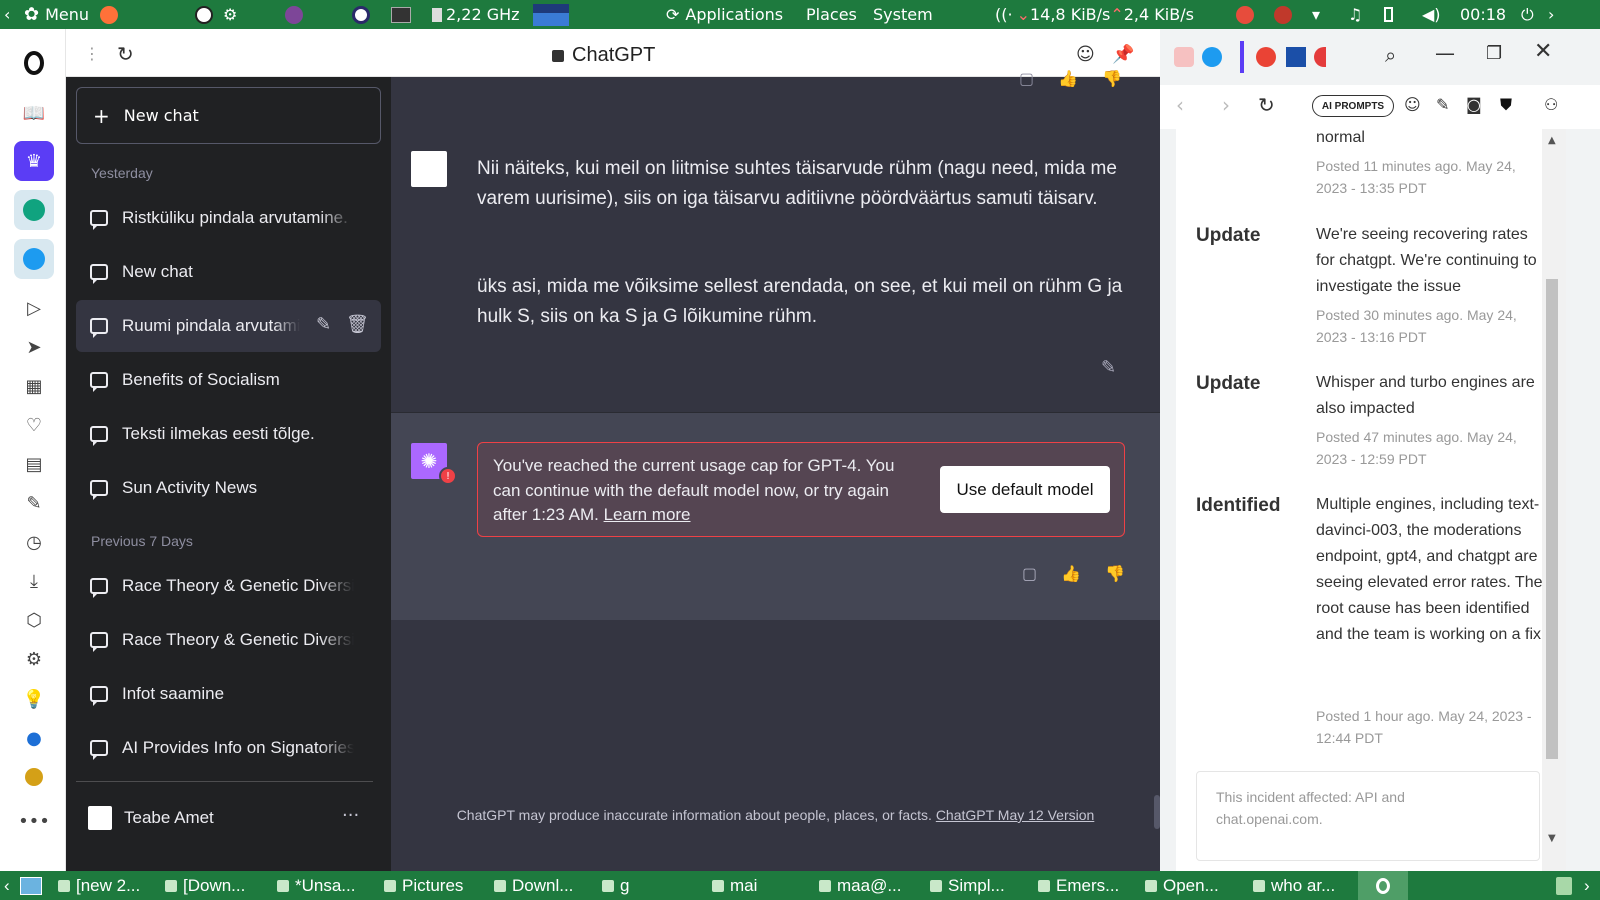 This screenshot has width=1600, height=900. Describe the element at coordinates (34, 503) in the screenshot. I see `sidebar-snapshots: ✎` at that location.